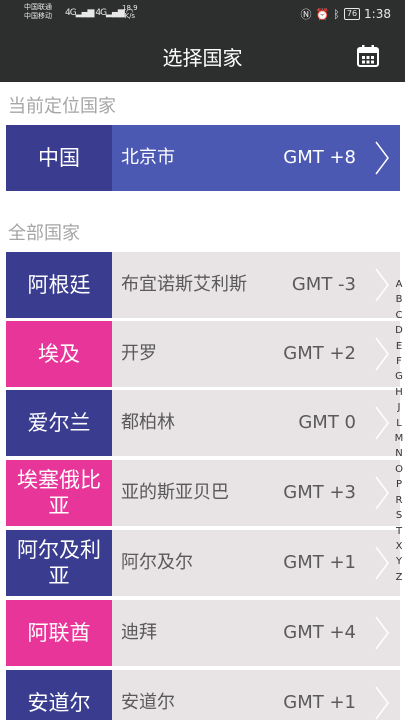 This screenshot has width=405, height=720. What do you see at coordinates (139, 632) in the screenshot?
I see `city-name: 迪拜` at bounding box center [139, 632].